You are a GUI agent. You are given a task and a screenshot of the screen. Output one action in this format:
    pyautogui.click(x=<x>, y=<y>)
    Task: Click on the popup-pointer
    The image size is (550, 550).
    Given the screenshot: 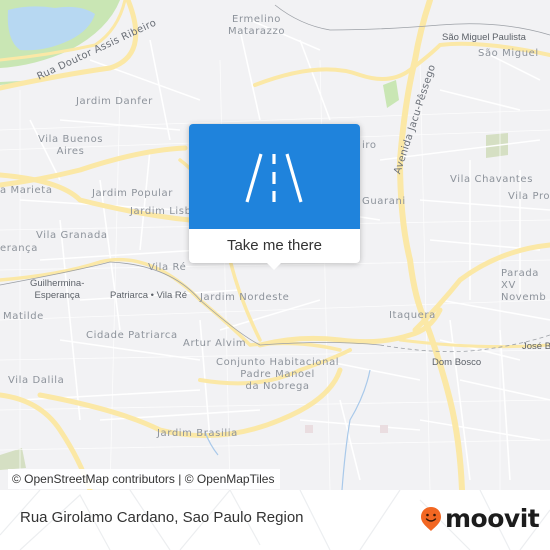 What is the action you would take?
    pyautogui.click(x=274, y=266)
    